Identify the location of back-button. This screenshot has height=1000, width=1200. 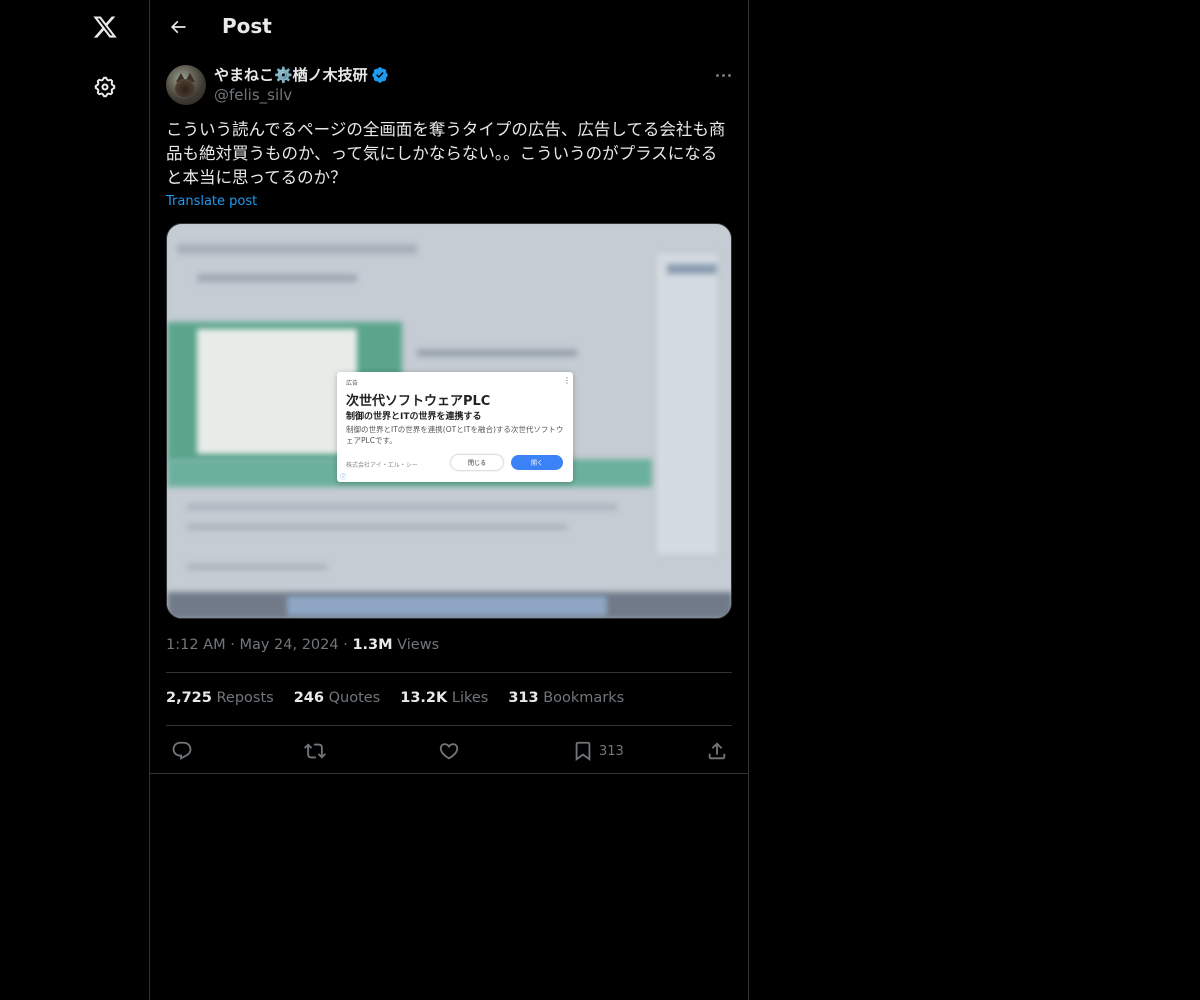
(178, 27).